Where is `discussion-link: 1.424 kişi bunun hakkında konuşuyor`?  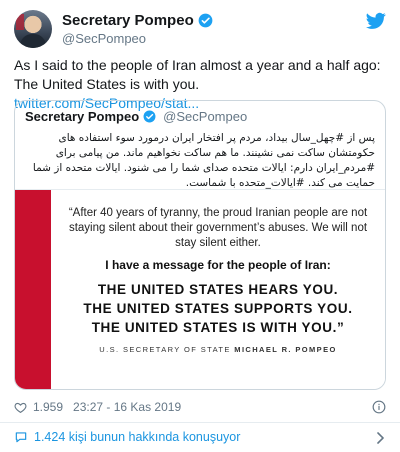
discussion-link: 1.424 kişi bunun hakkında konuşuyor is located at coordinates (200, 437).